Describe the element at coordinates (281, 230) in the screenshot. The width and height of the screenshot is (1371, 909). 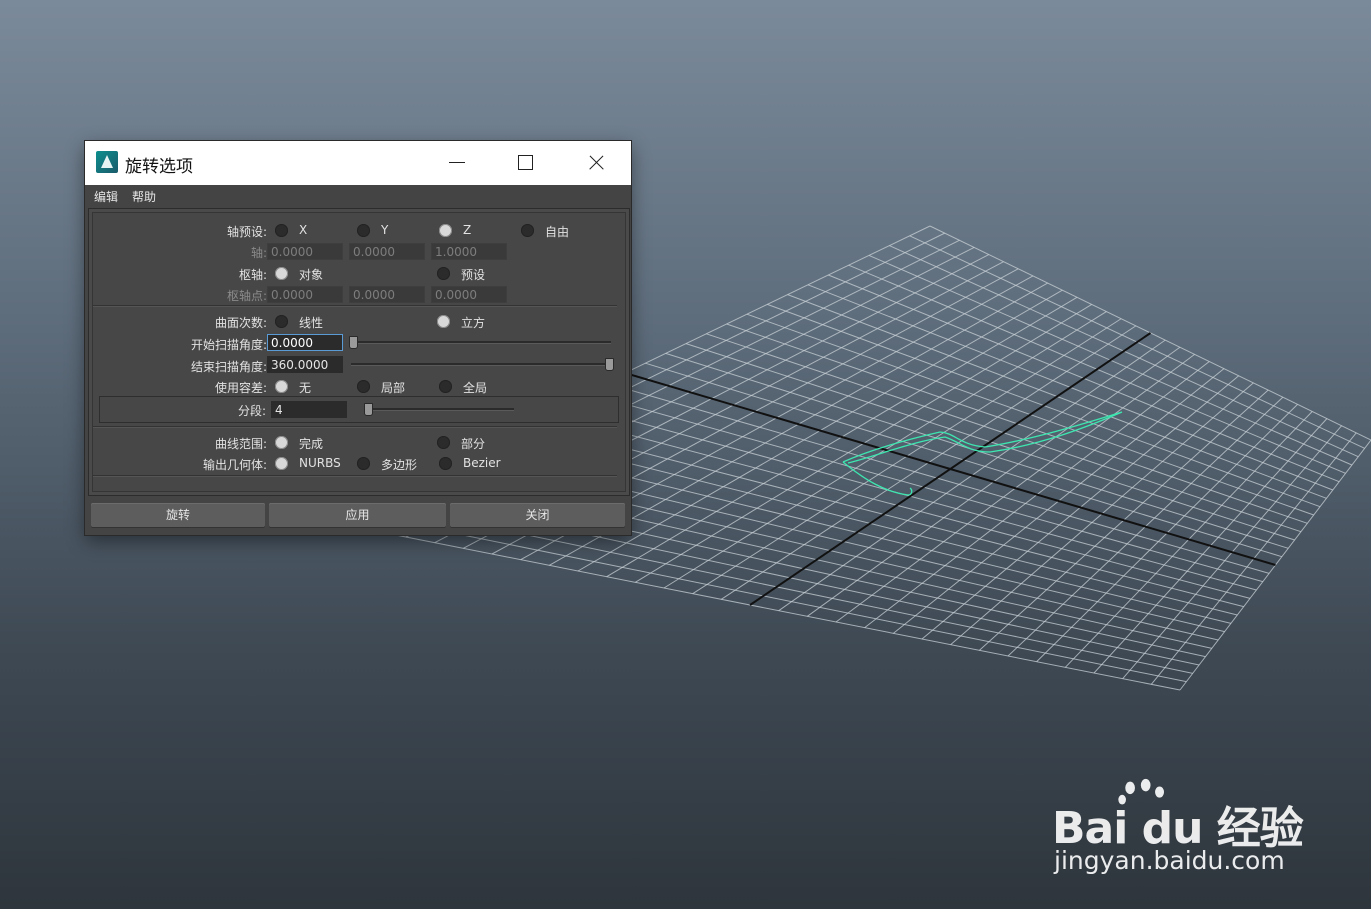
I see `axis-preset-x-radio` at that location.